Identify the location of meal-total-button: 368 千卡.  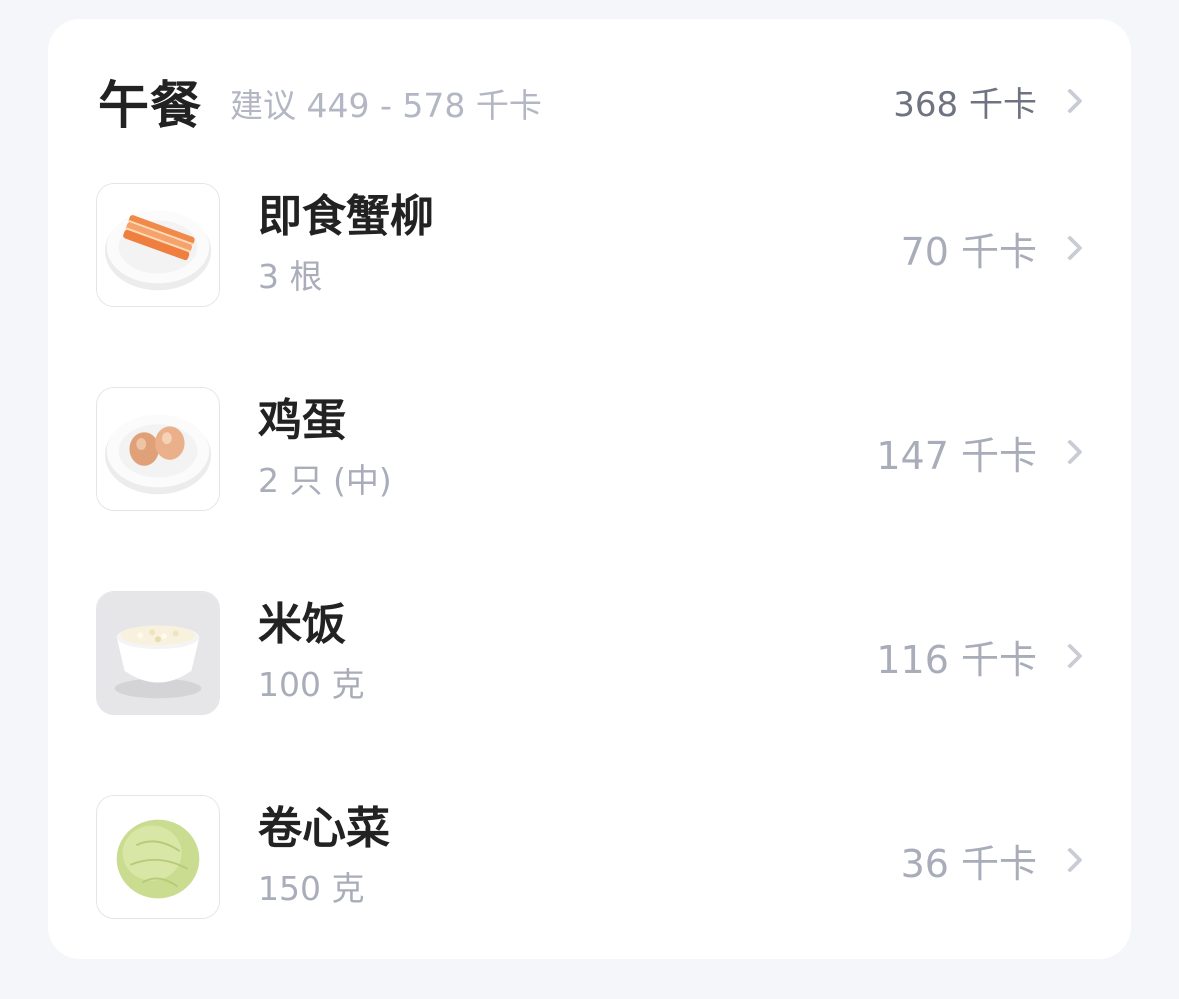
(989, 101).